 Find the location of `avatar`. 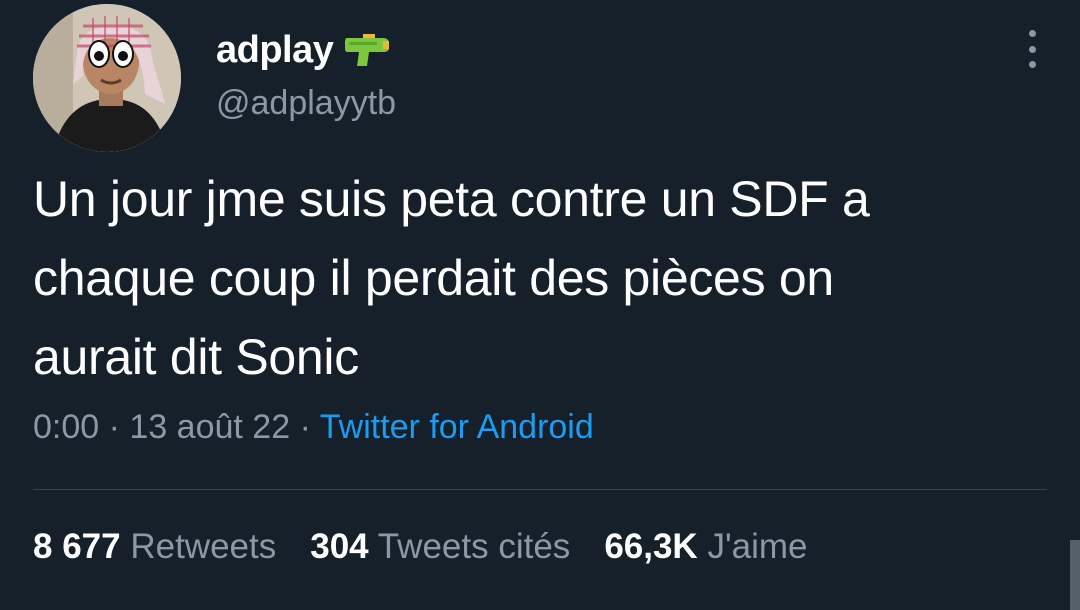

avatar is located at coordinates (107, 78).